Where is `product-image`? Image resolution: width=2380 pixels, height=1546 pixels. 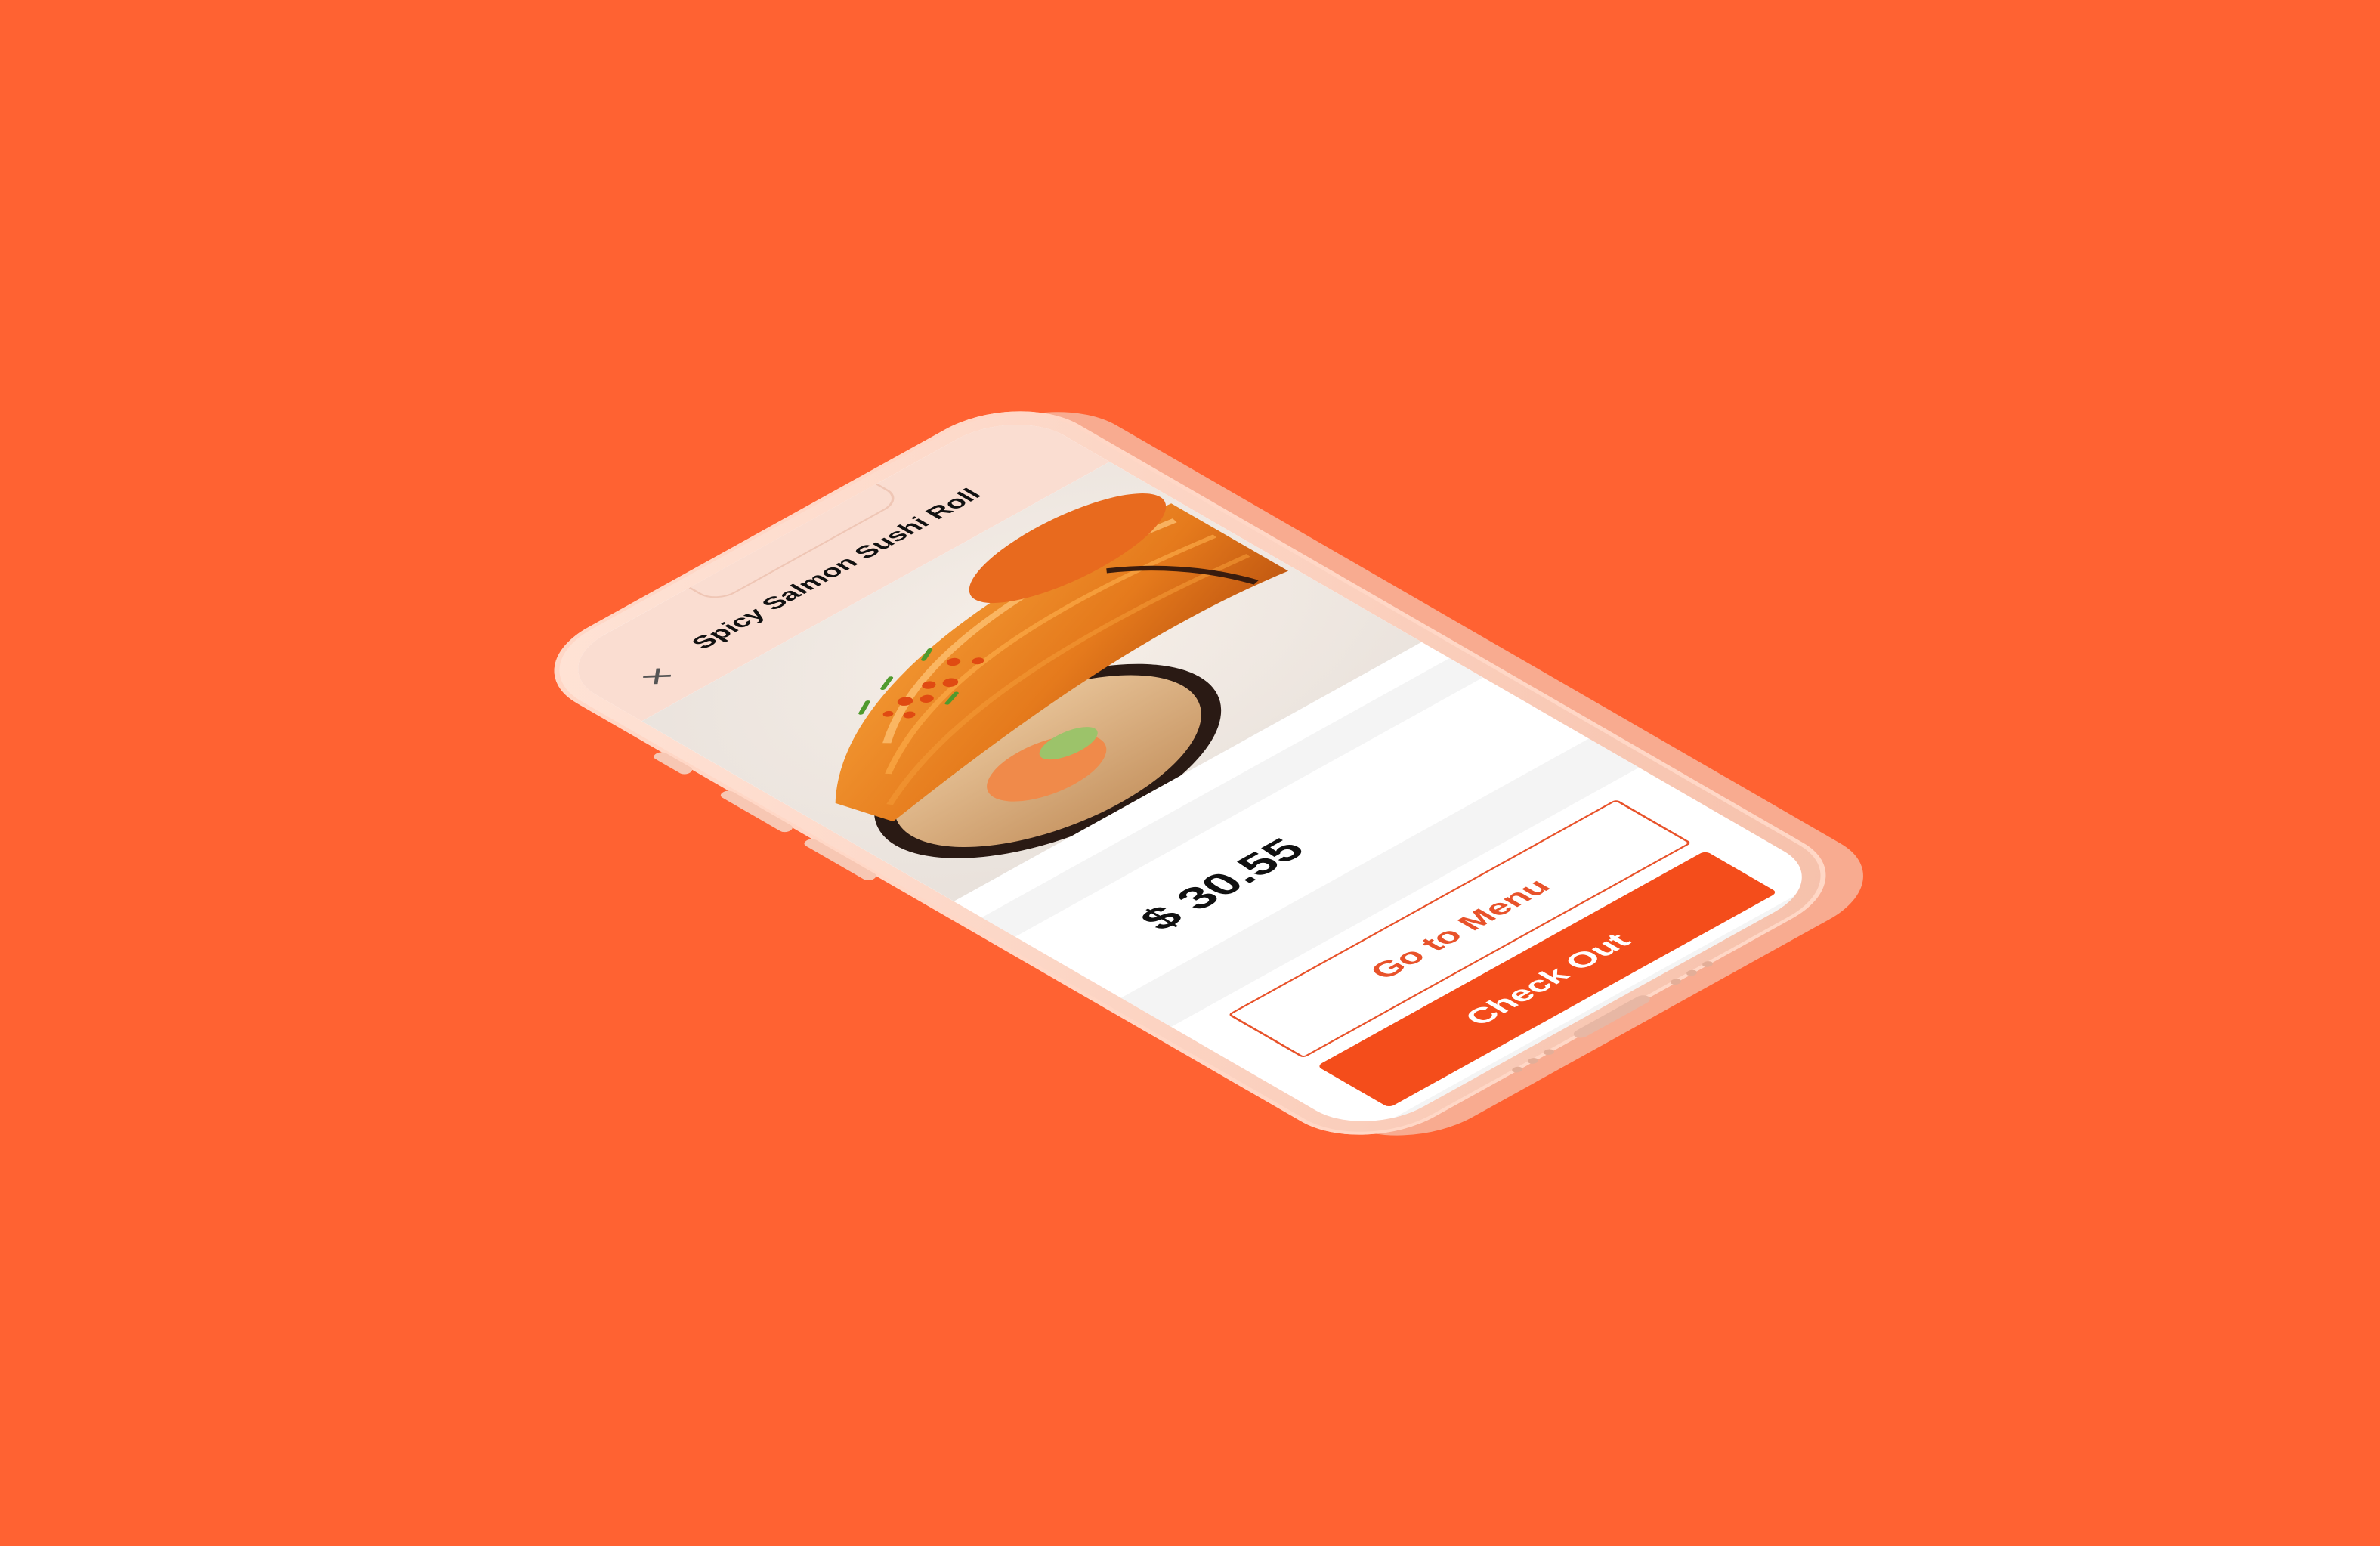
product-image is located at coordinates (1031, 681).